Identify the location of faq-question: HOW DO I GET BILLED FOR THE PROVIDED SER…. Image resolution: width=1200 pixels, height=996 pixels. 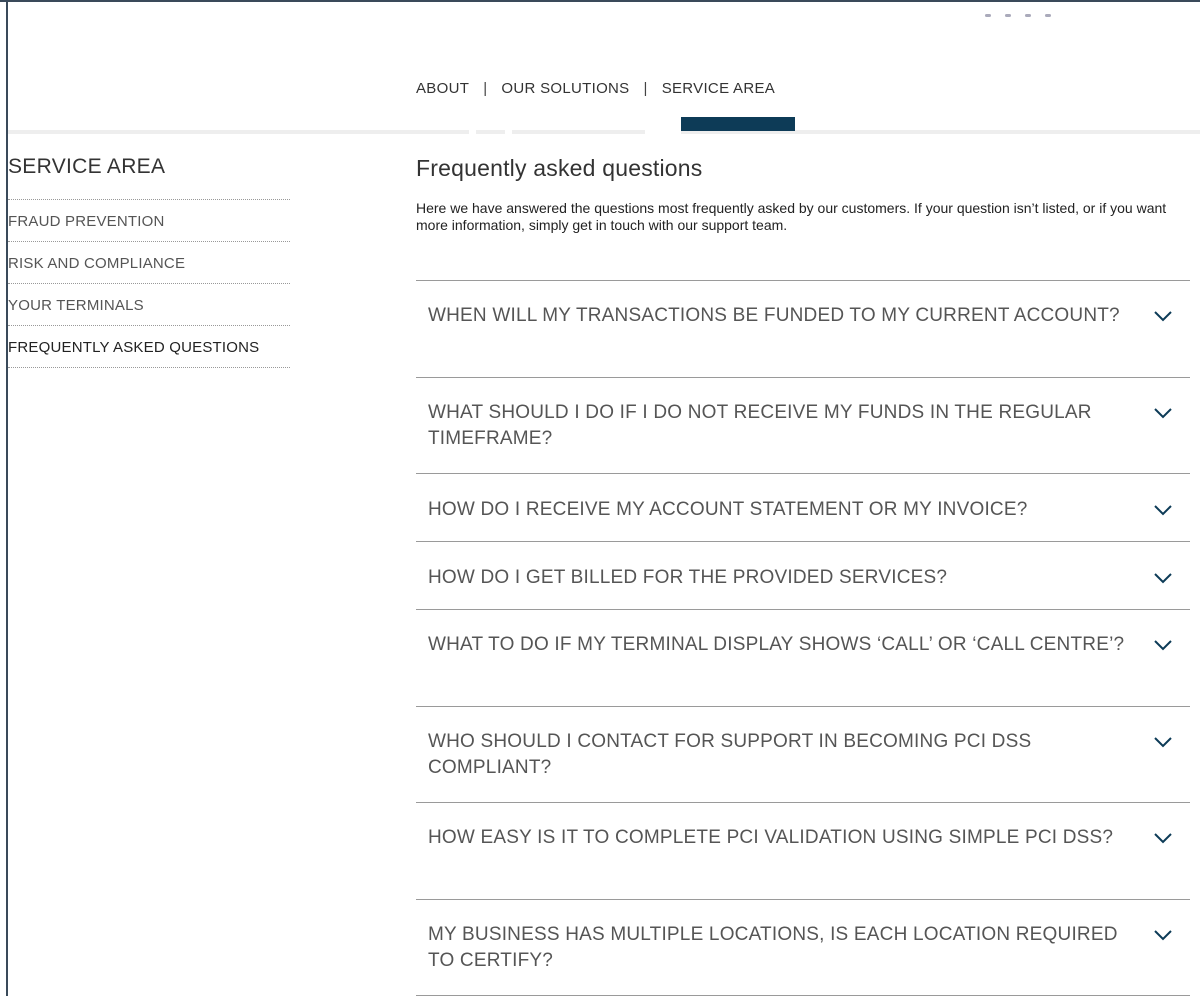
(688, 577).